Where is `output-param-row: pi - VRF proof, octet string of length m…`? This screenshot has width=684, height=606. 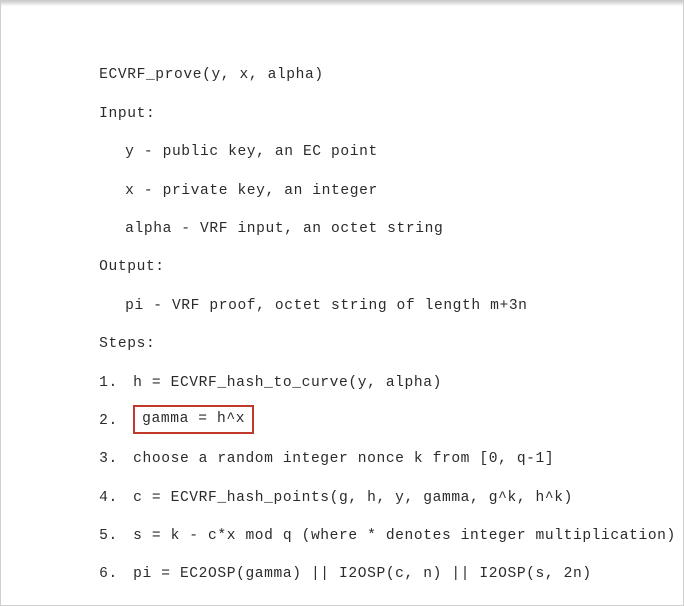
output-param-row: pi - VRF proof, octet string of length m… is located at coordinates (342, 281).